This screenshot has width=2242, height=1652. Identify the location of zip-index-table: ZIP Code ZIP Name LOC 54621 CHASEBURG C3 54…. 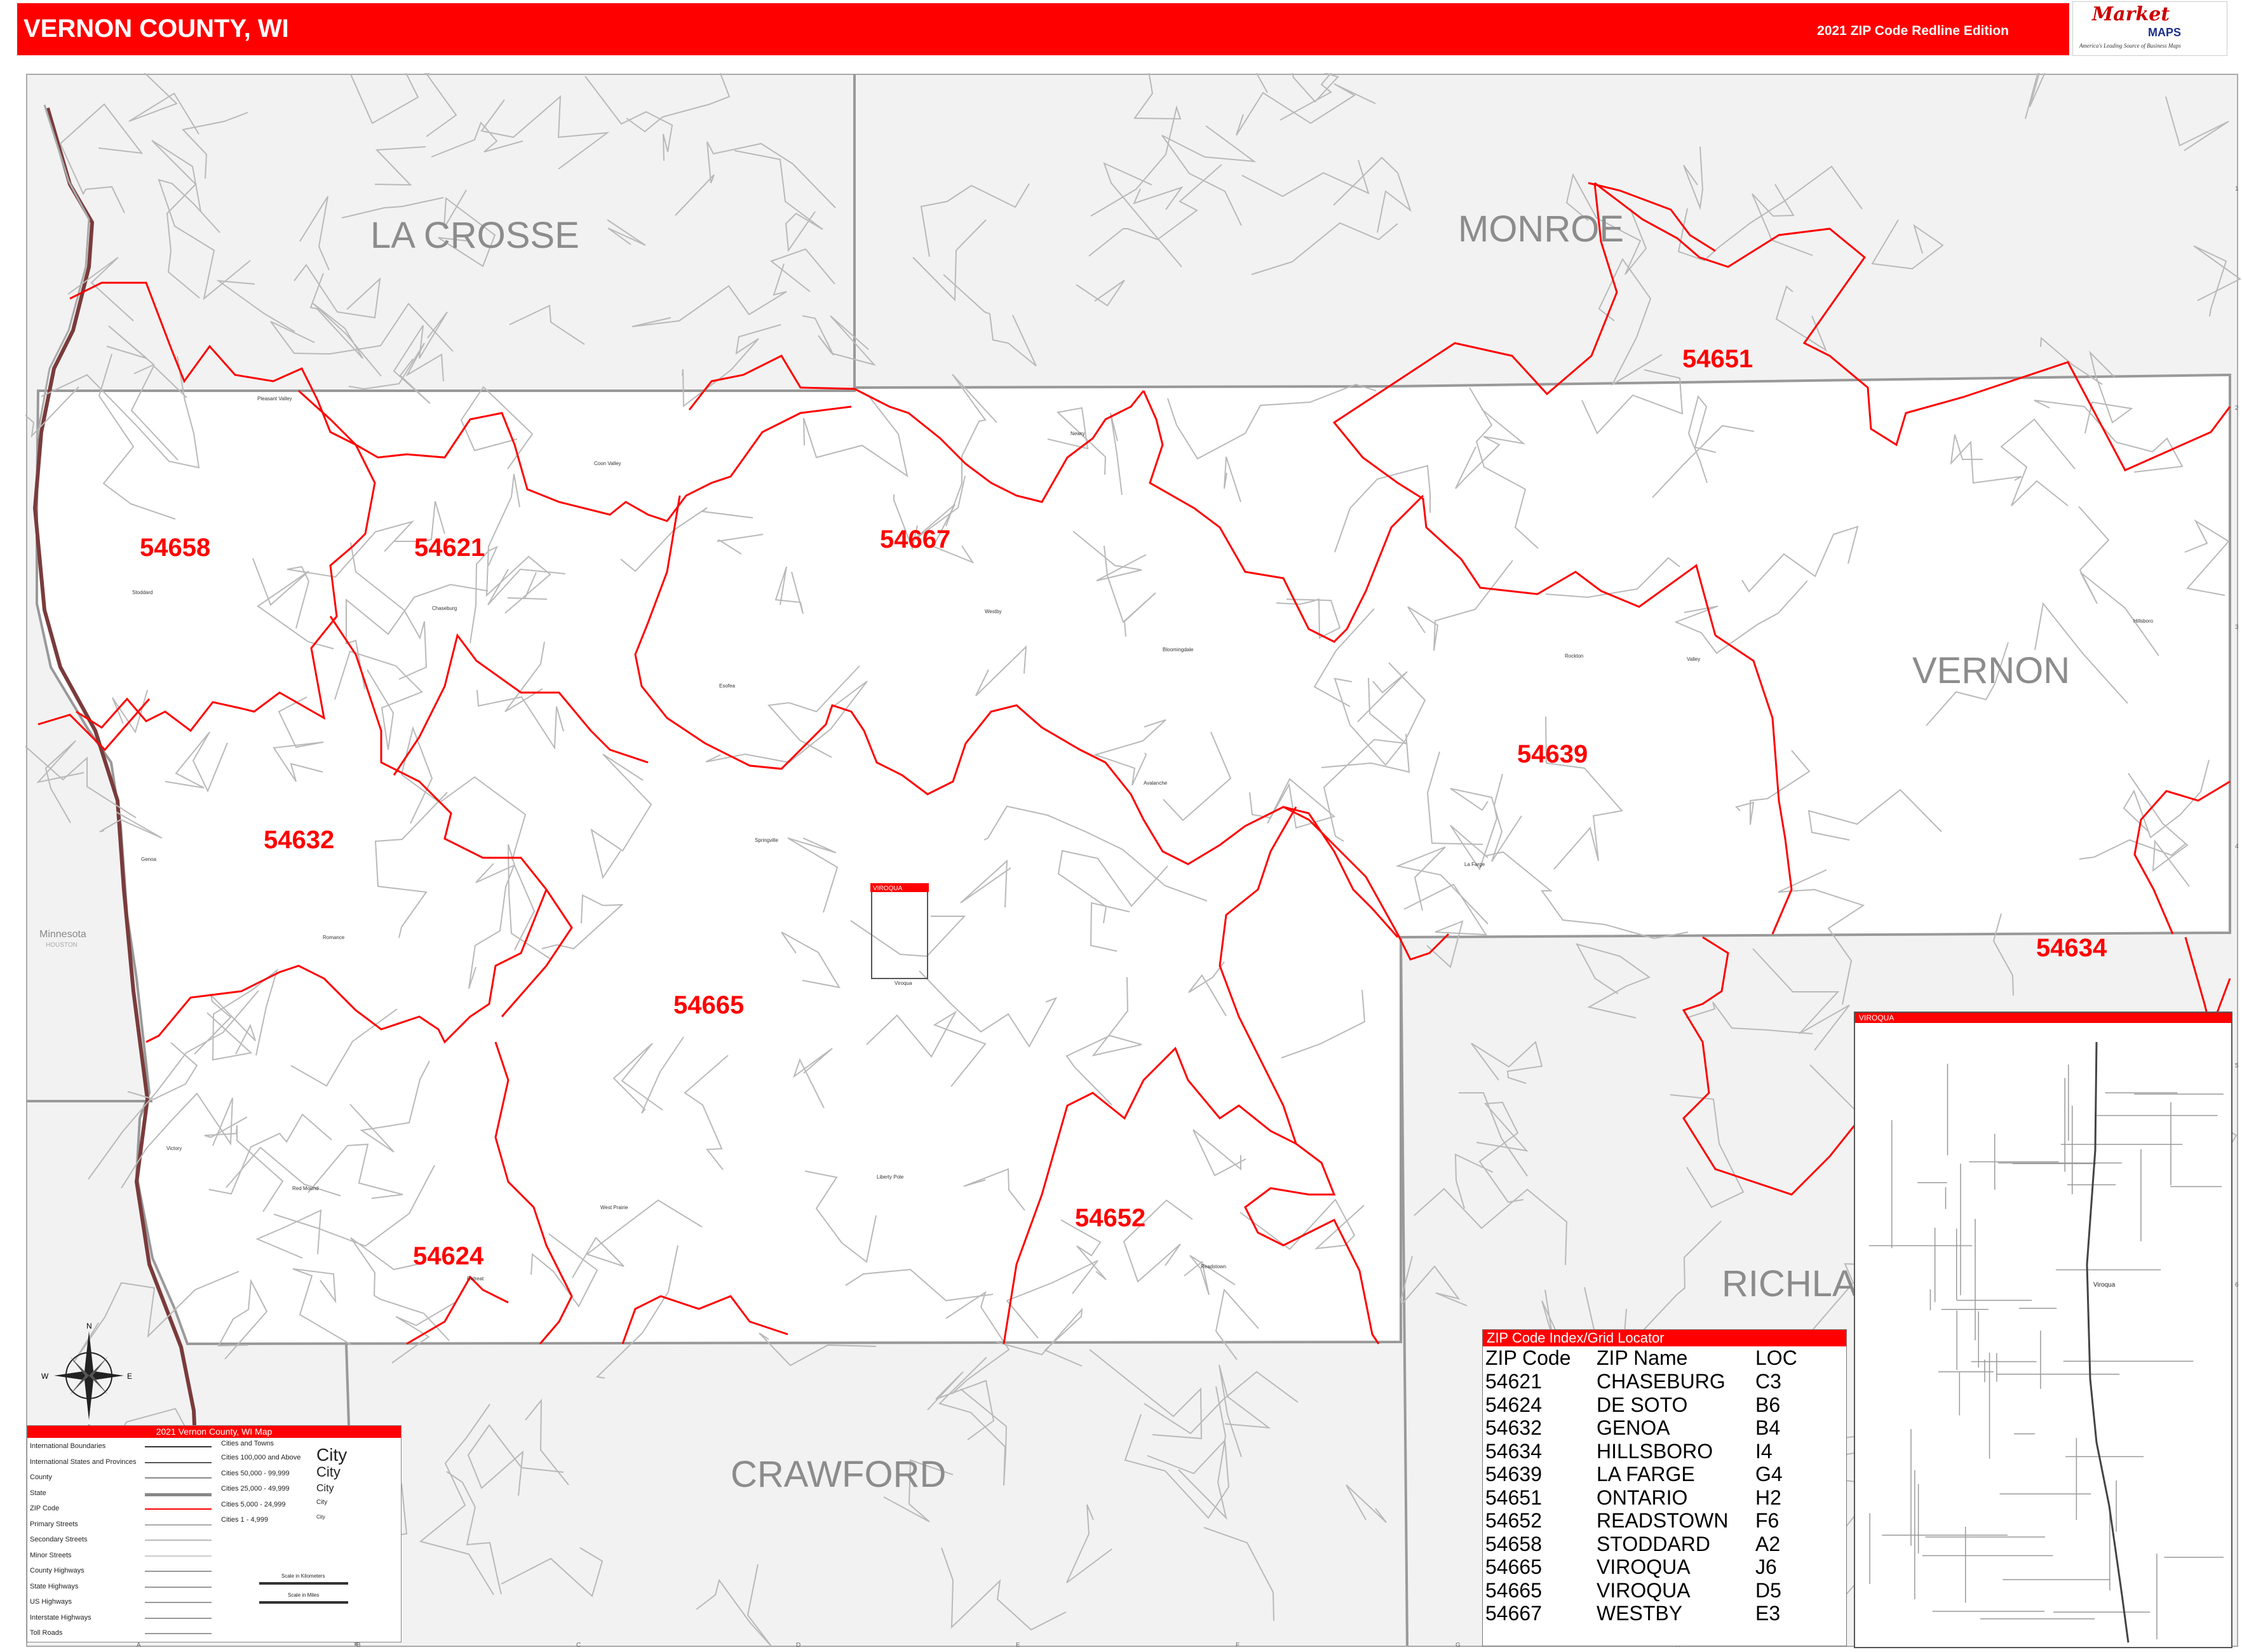
(1658, 1486).